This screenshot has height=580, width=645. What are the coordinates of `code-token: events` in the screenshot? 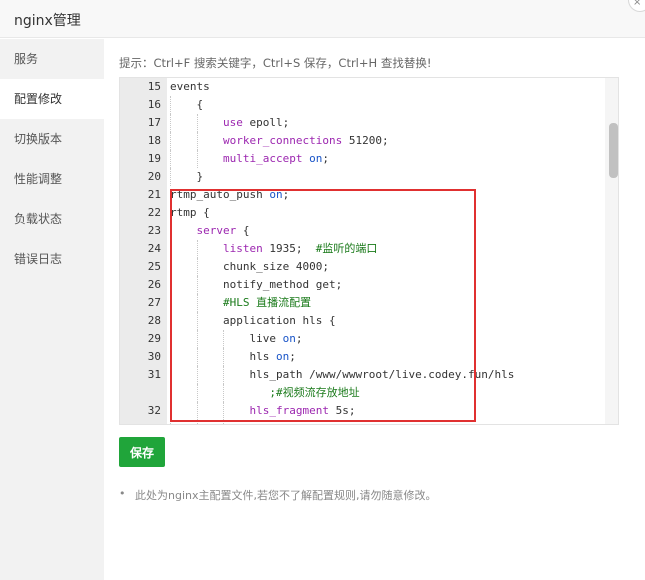 It's located at (190, 86).